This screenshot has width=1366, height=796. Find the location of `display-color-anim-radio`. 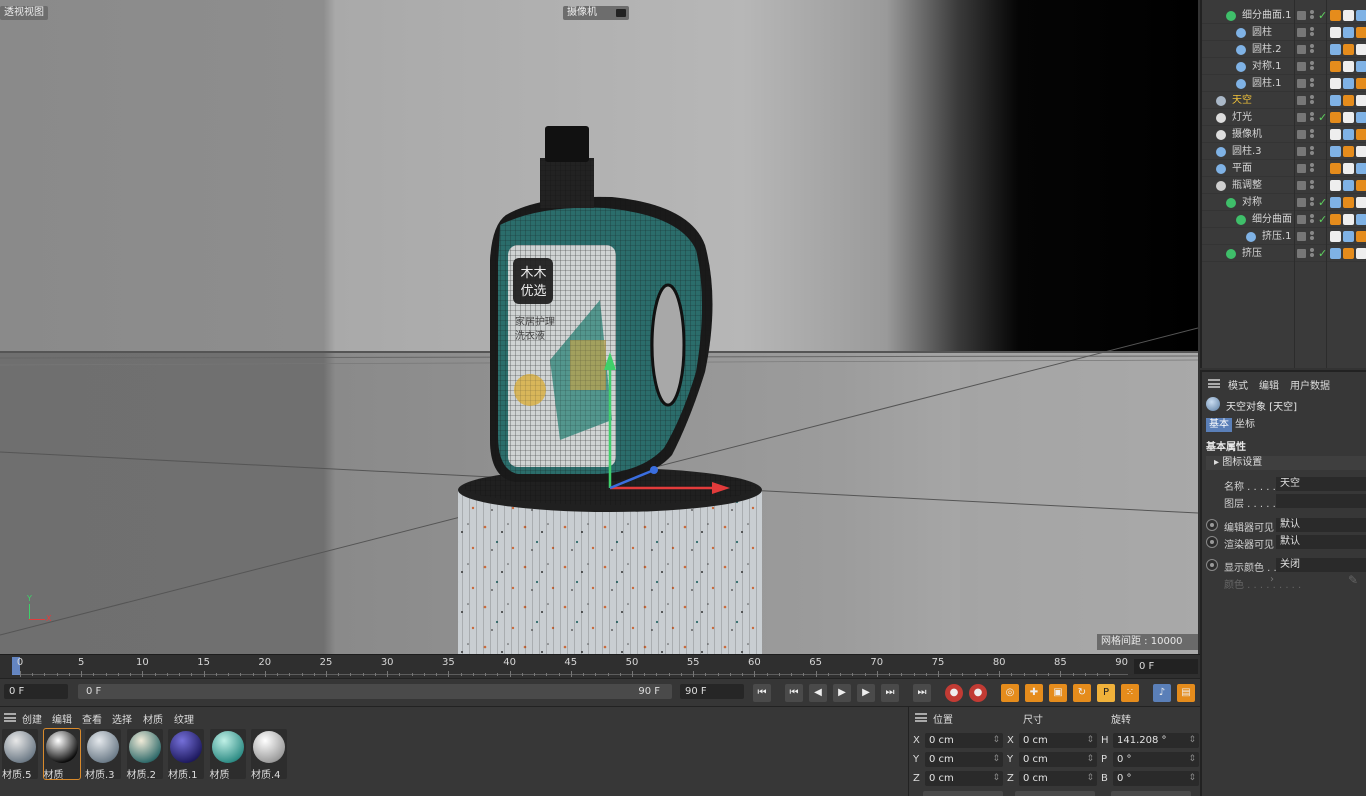

display-color-anim-radio is located at coordinates (1212, 565).